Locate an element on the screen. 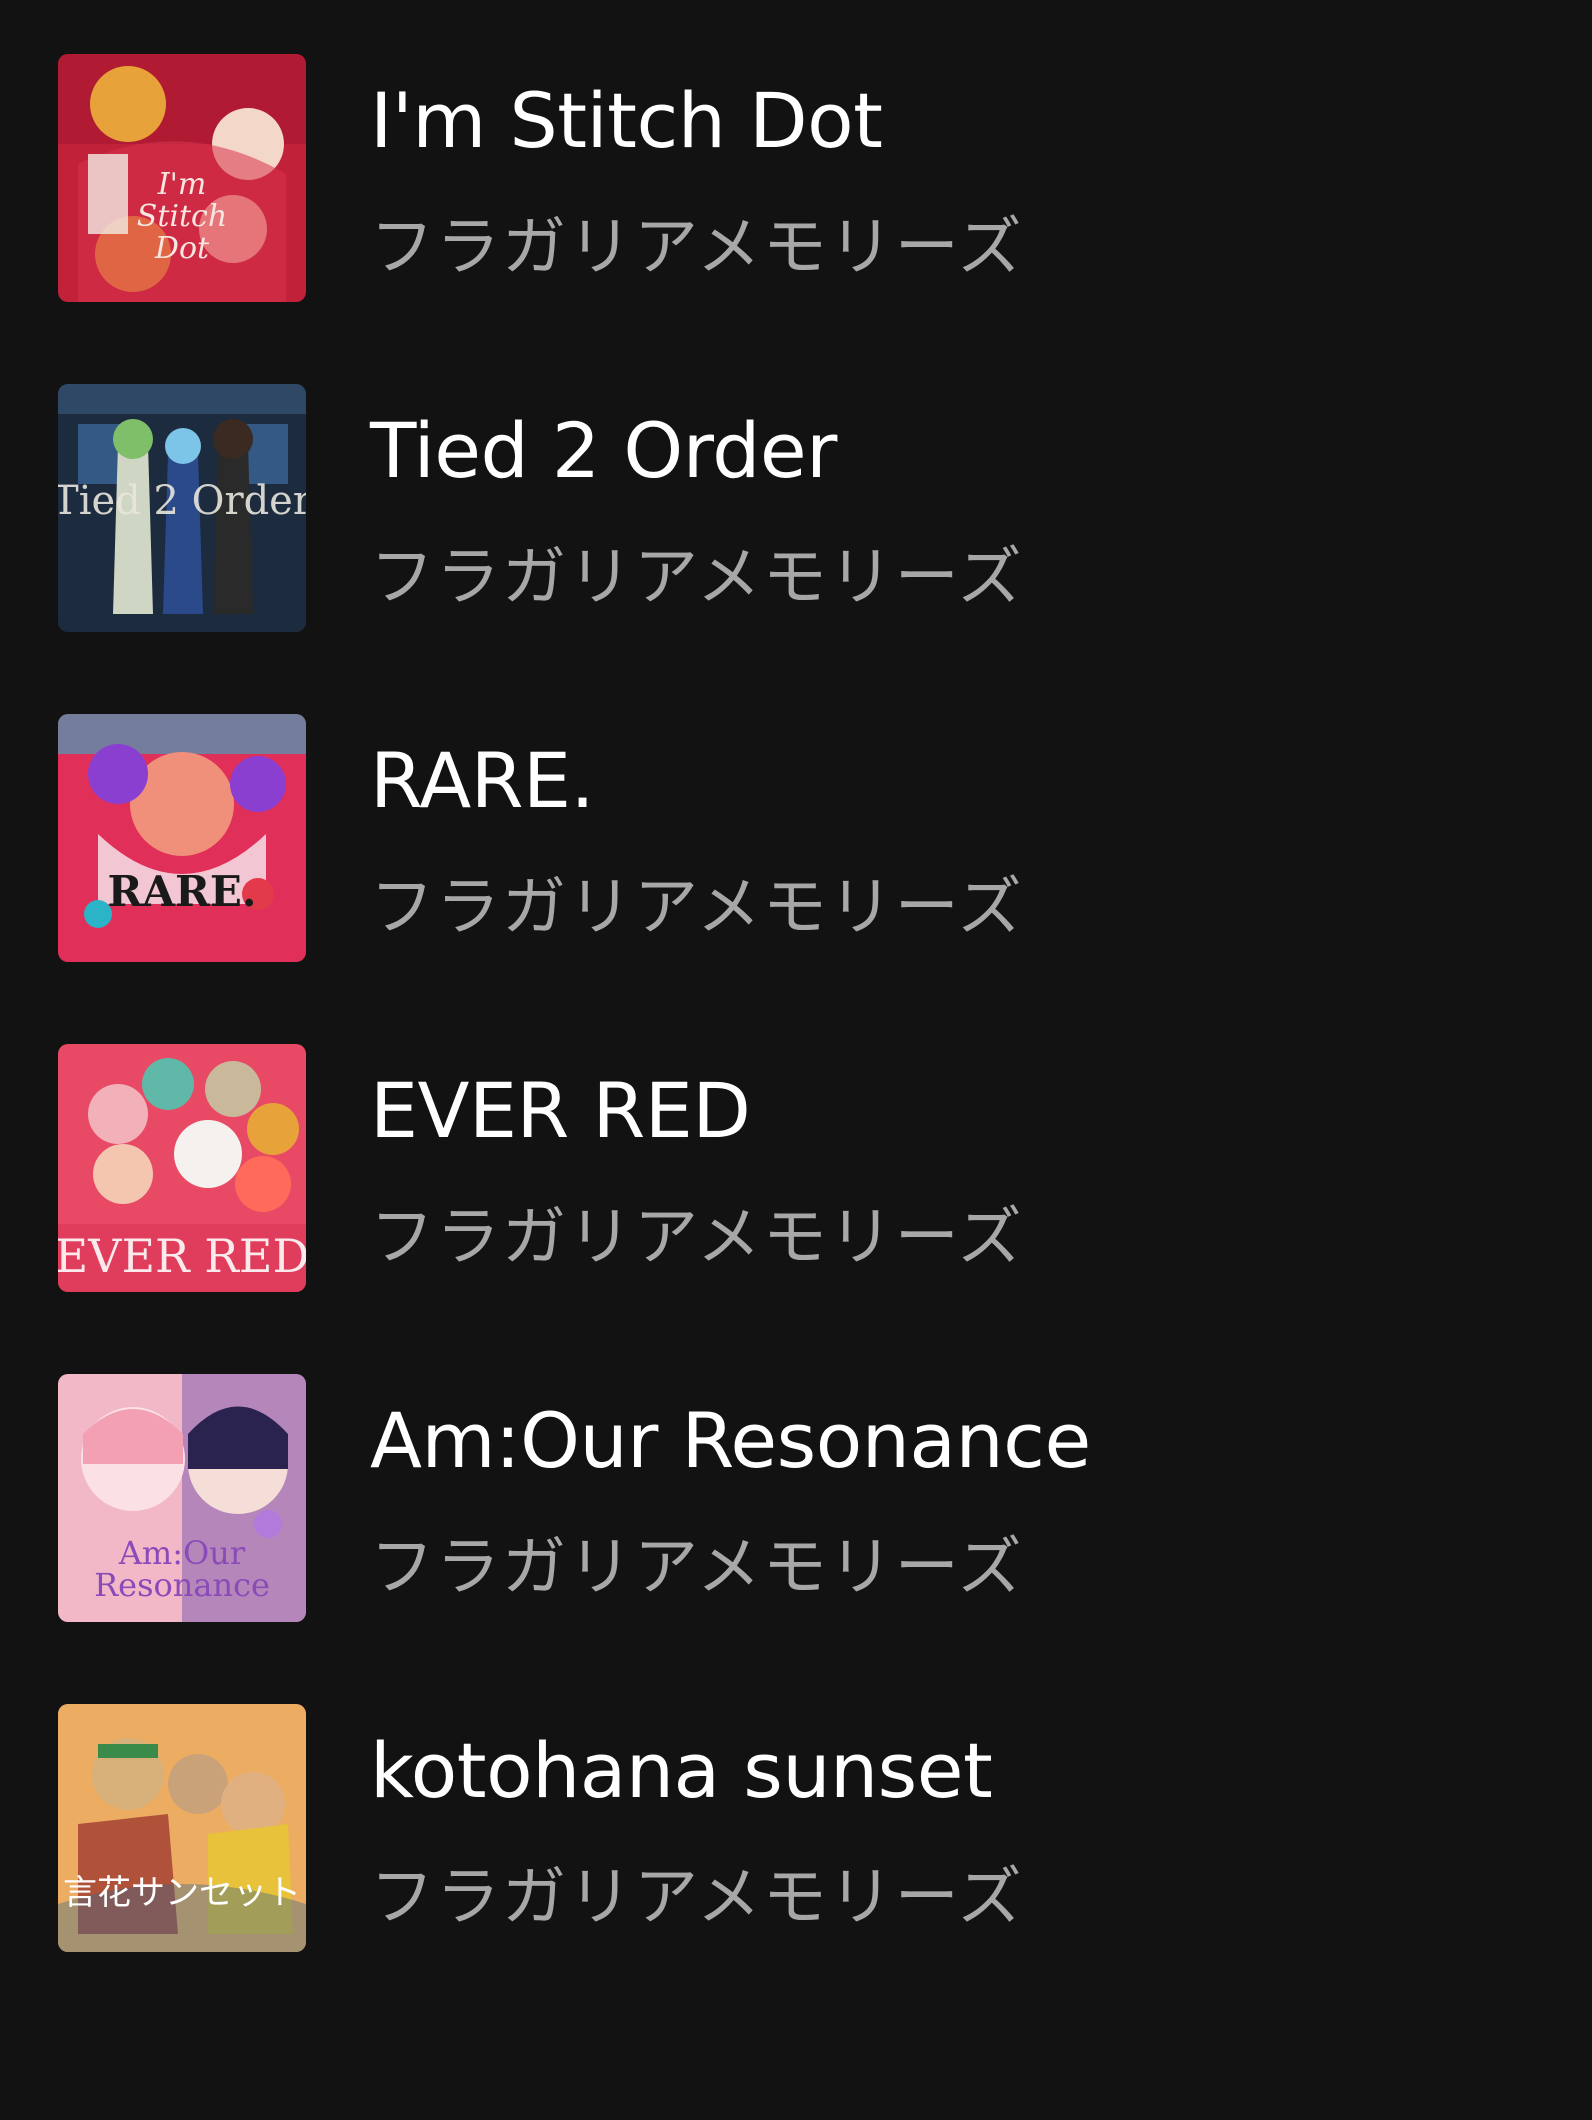  track-title: kotohana sunset is located at coordinates (681, 1770).